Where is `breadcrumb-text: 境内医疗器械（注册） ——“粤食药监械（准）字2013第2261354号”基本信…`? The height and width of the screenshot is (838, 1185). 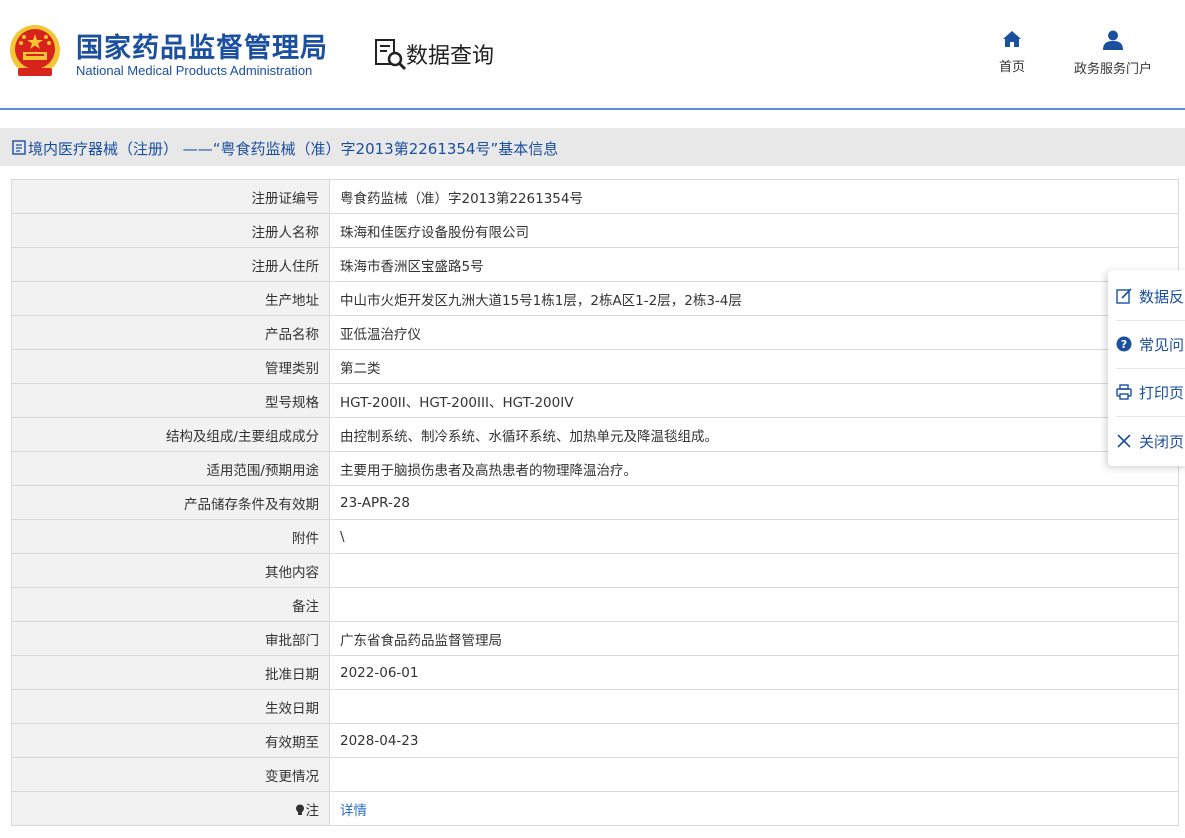 breadcrumb-text: 境内医疗器械（注册） ——“粤食药监械（准）字2013第2261354号”基本信… is located at coordinates (293, 149).